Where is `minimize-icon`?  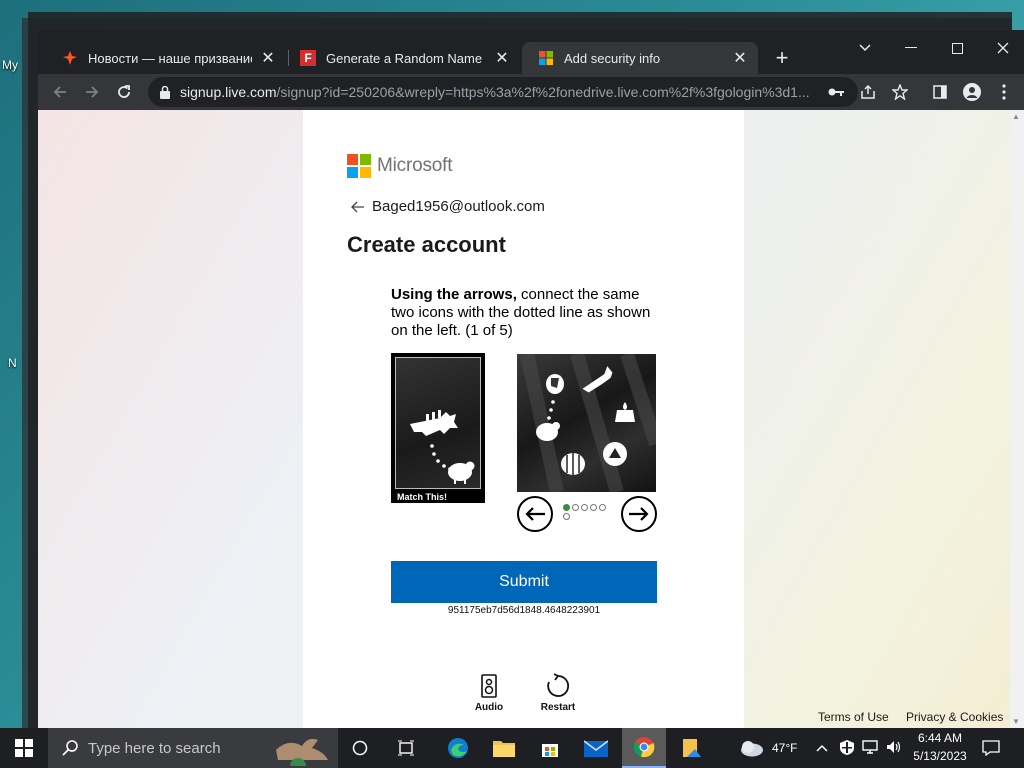
minimize-icon is located at coordinates (911, 47).